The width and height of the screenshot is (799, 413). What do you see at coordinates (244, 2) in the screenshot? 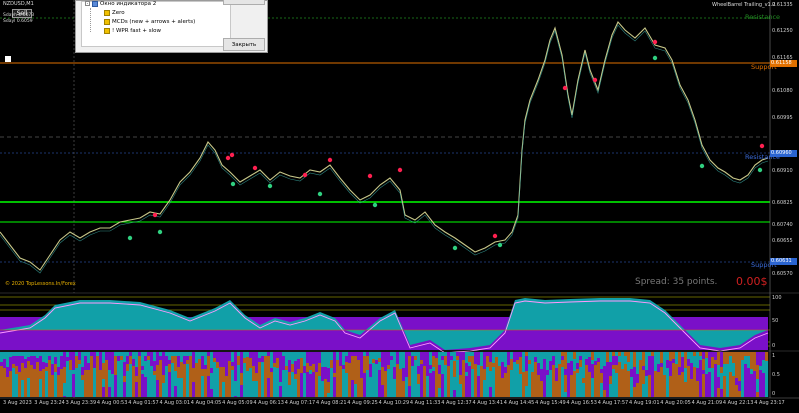
I see `top-button` at bounding box center [244, 2].